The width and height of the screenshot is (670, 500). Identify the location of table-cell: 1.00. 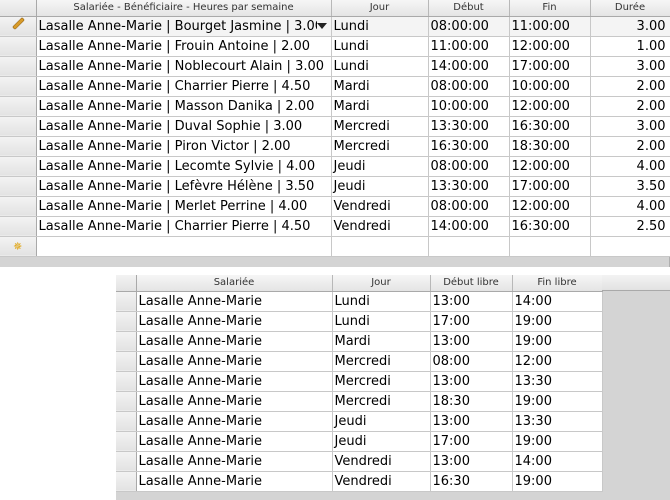
(630, 46).